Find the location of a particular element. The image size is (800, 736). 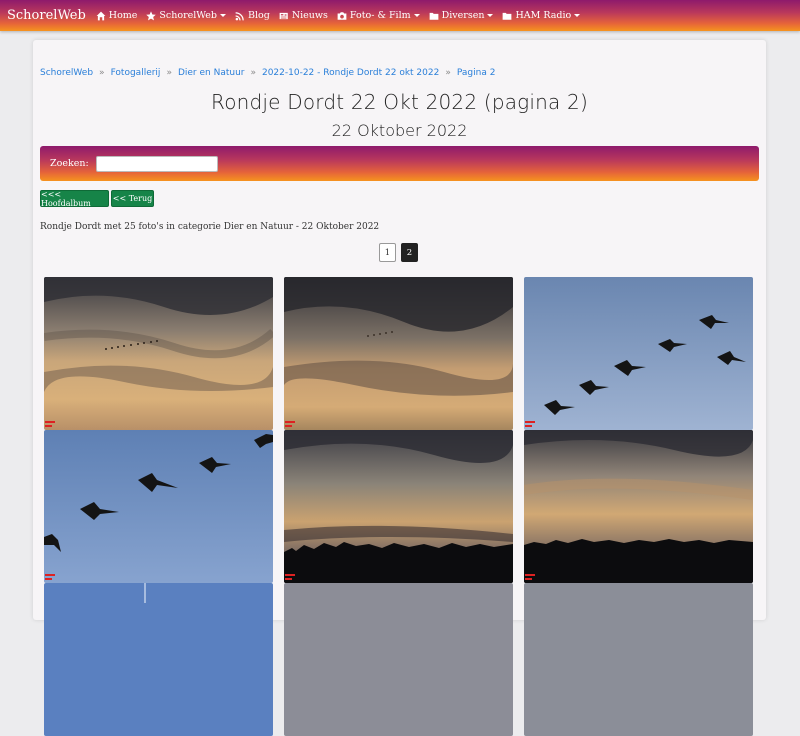

search-label: Zoeken: is located at coordinates (69, 163).